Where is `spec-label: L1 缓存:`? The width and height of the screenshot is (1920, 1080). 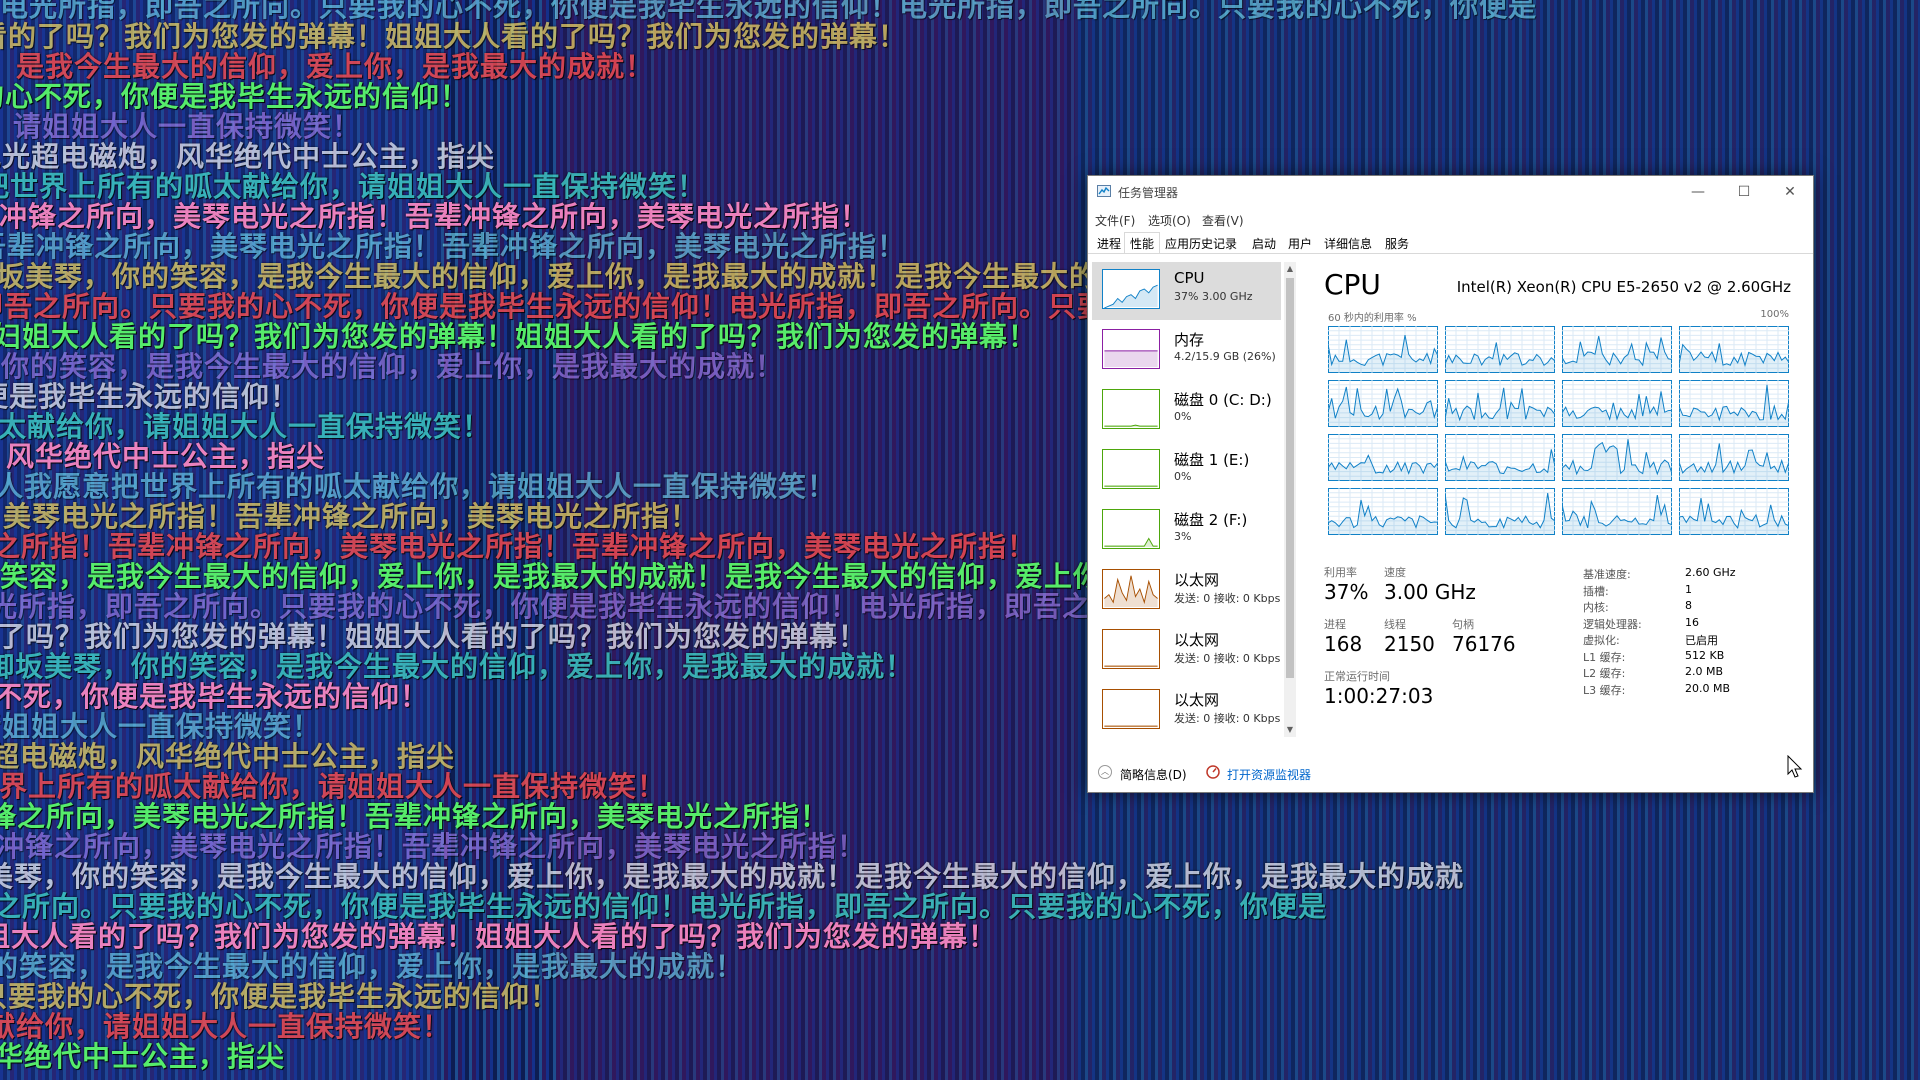
spec-label: L1 缓存: is located at coordinates (1604, 657).